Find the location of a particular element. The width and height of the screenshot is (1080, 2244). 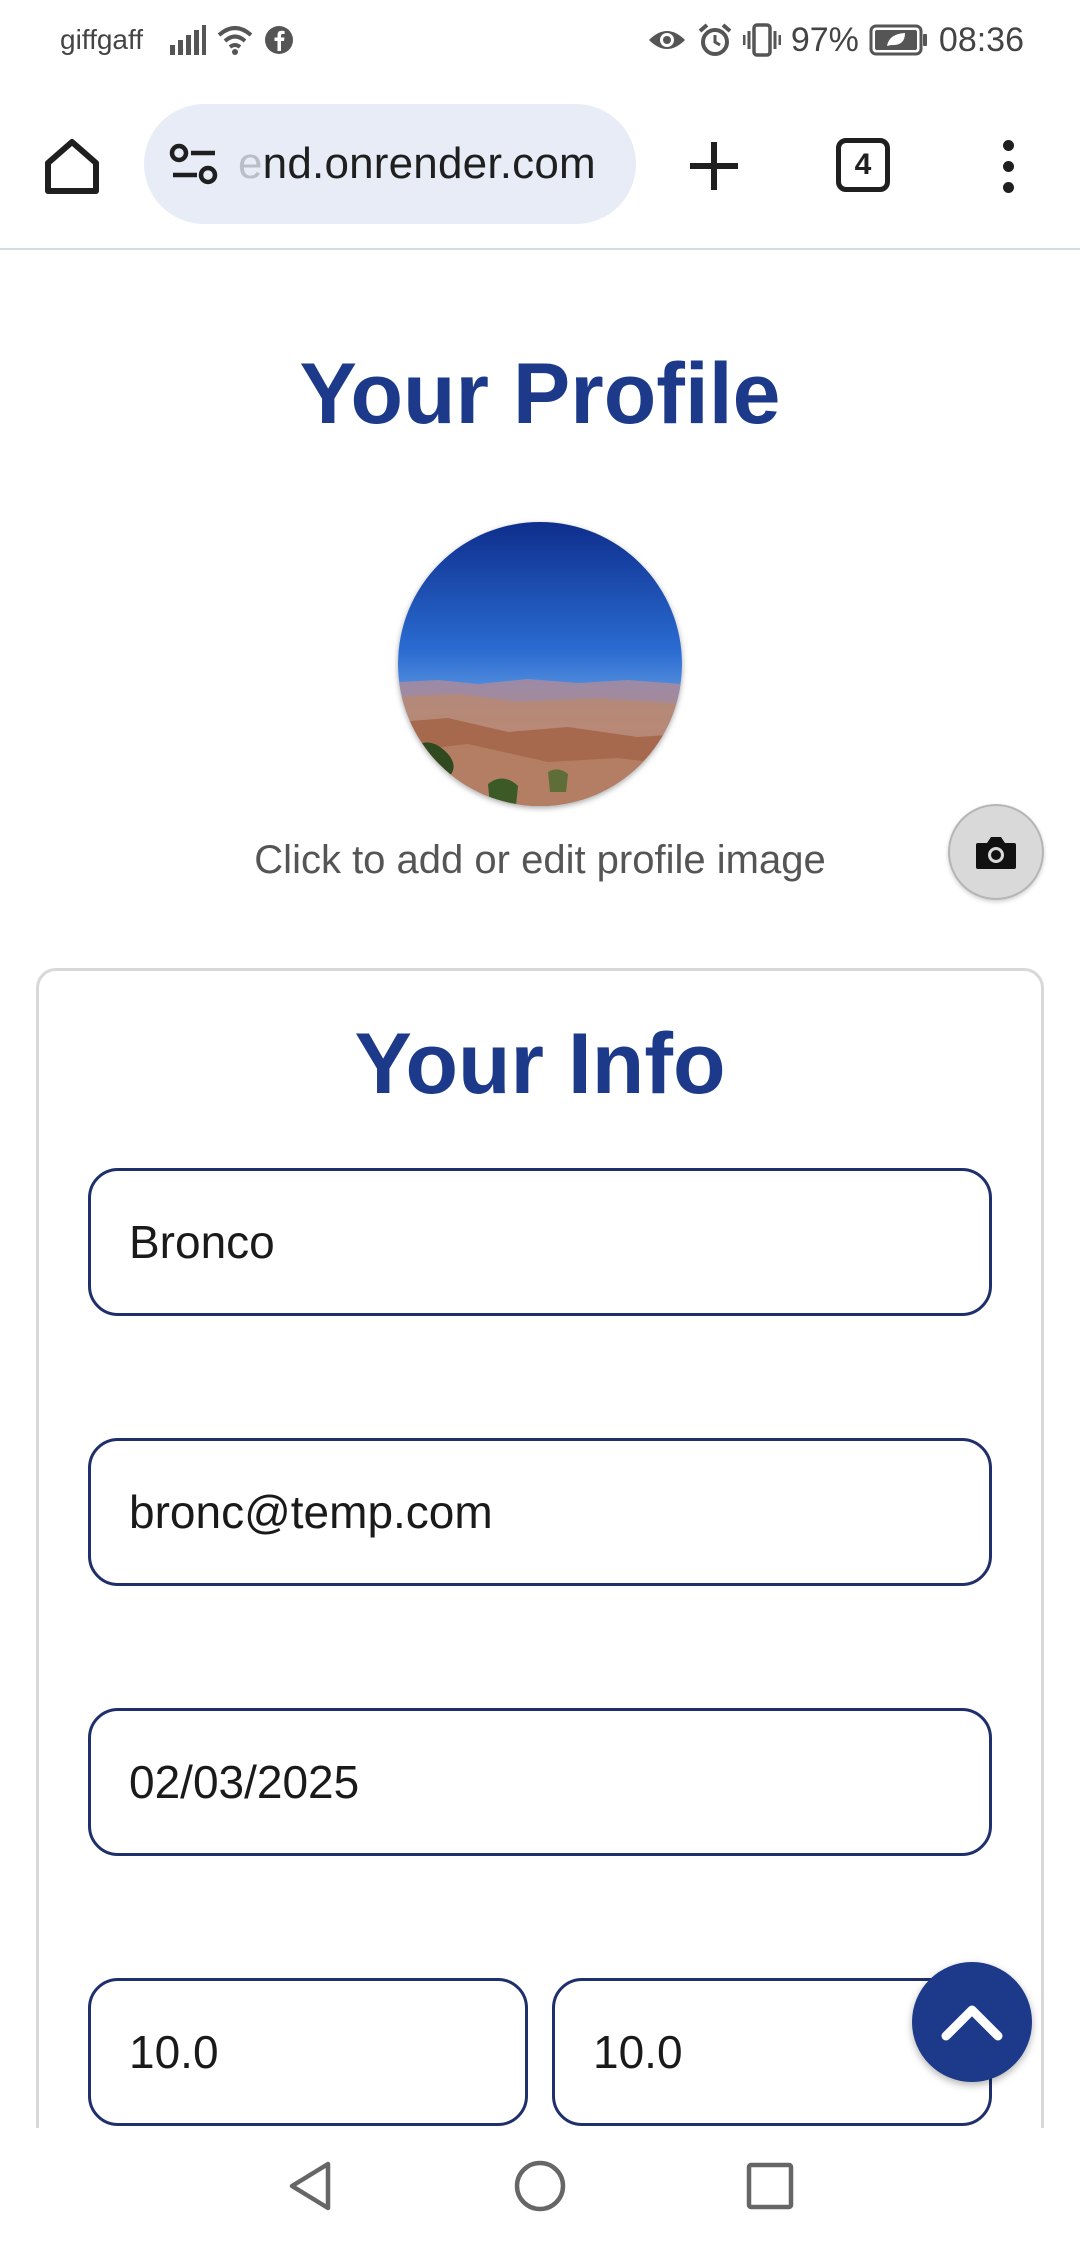

eye-icon is located at coordinates (666, 40).